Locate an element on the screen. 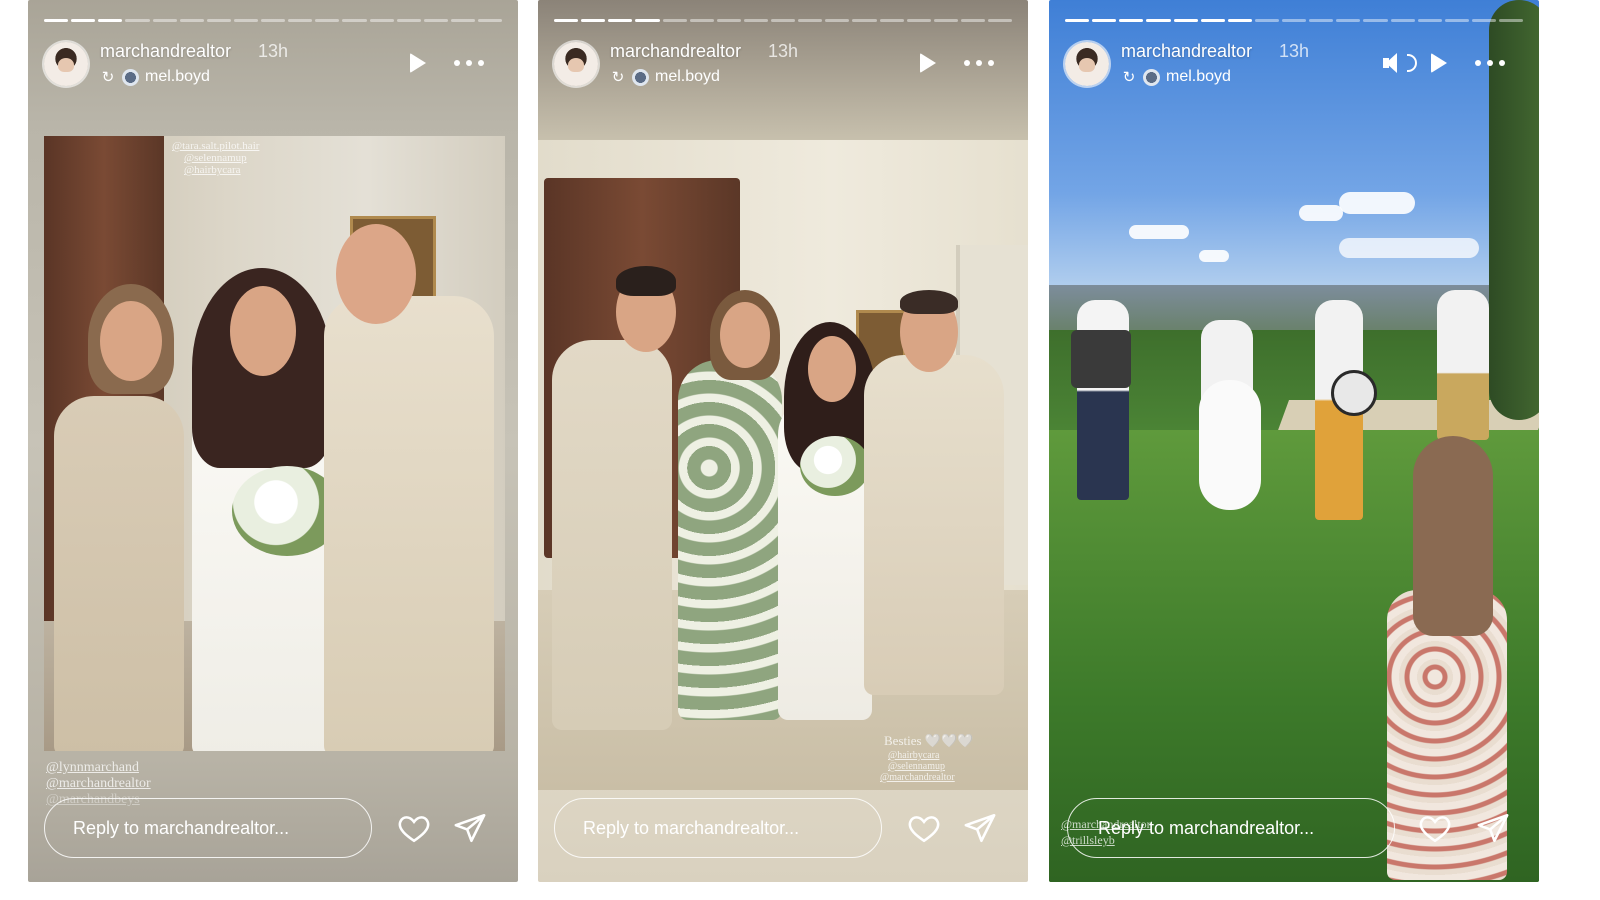 Image resolution: width=1600 pixels, height=900 pixels. story-timestamp: 13h is located at coordinates (273, 51).